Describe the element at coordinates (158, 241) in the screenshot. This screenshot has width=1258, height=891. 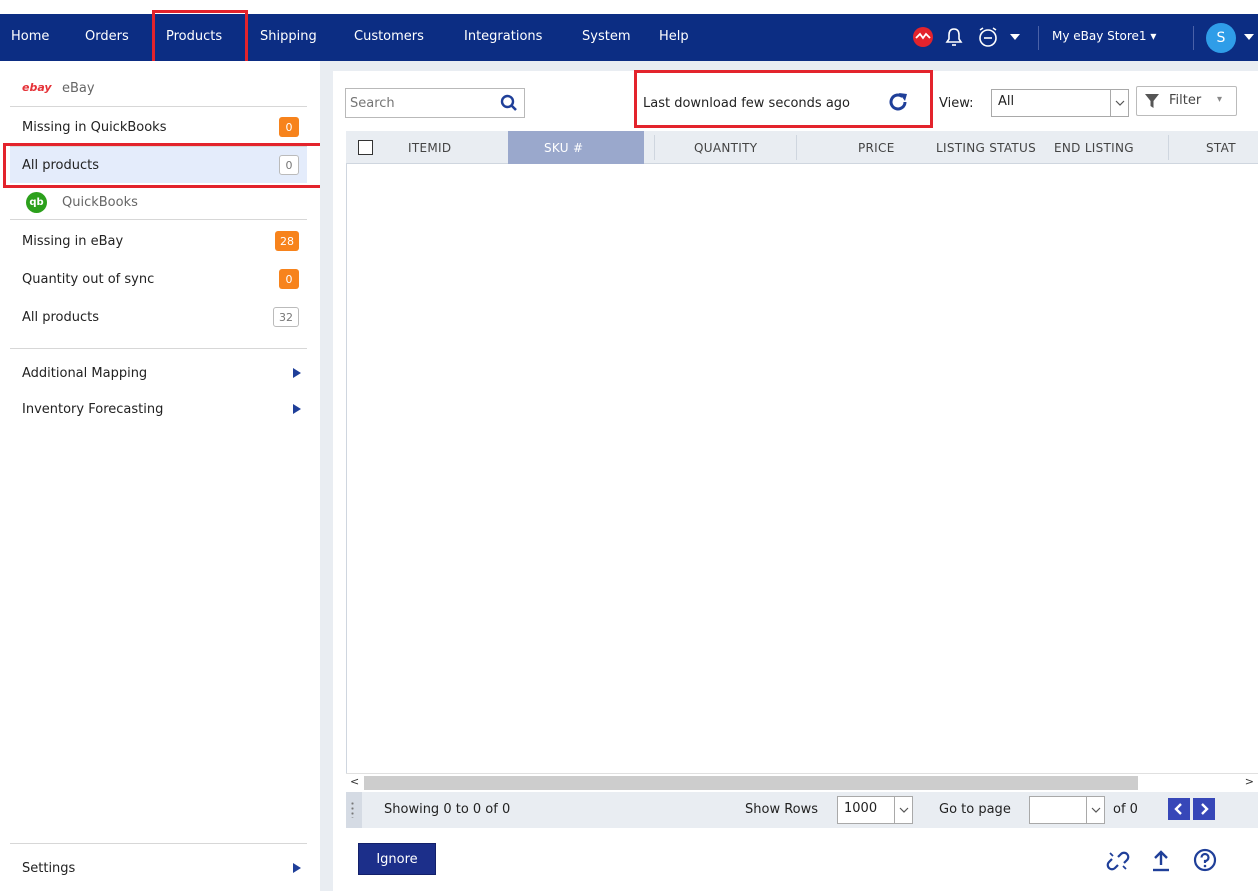
I see `sidebar-item-missing-in-ebay: Missing in eBay 28` at that location.